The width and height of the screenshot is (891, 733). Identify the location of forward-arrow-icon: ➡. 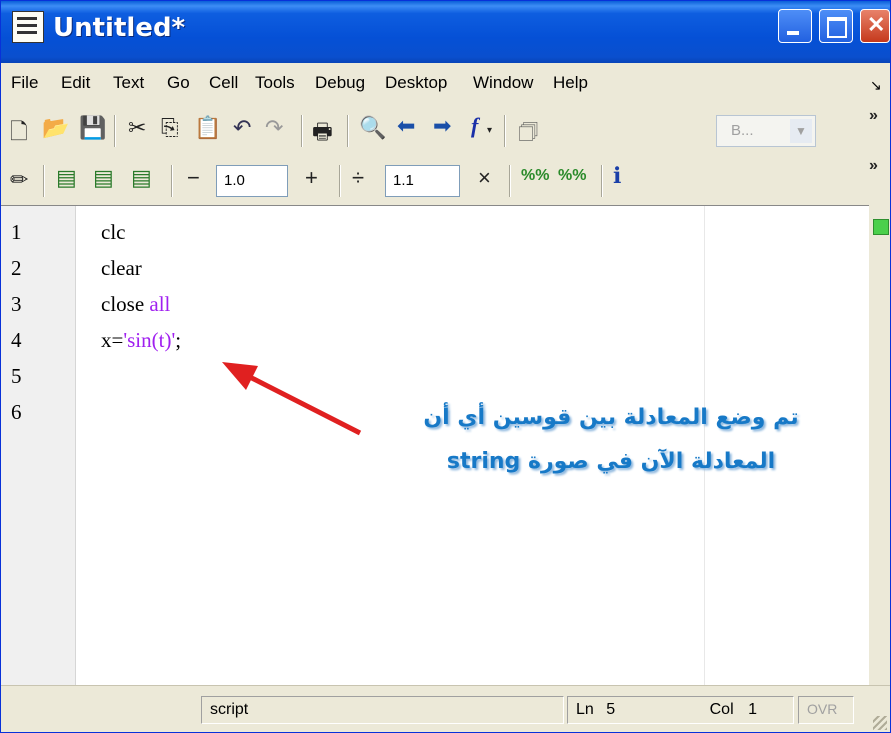
(442, 126).